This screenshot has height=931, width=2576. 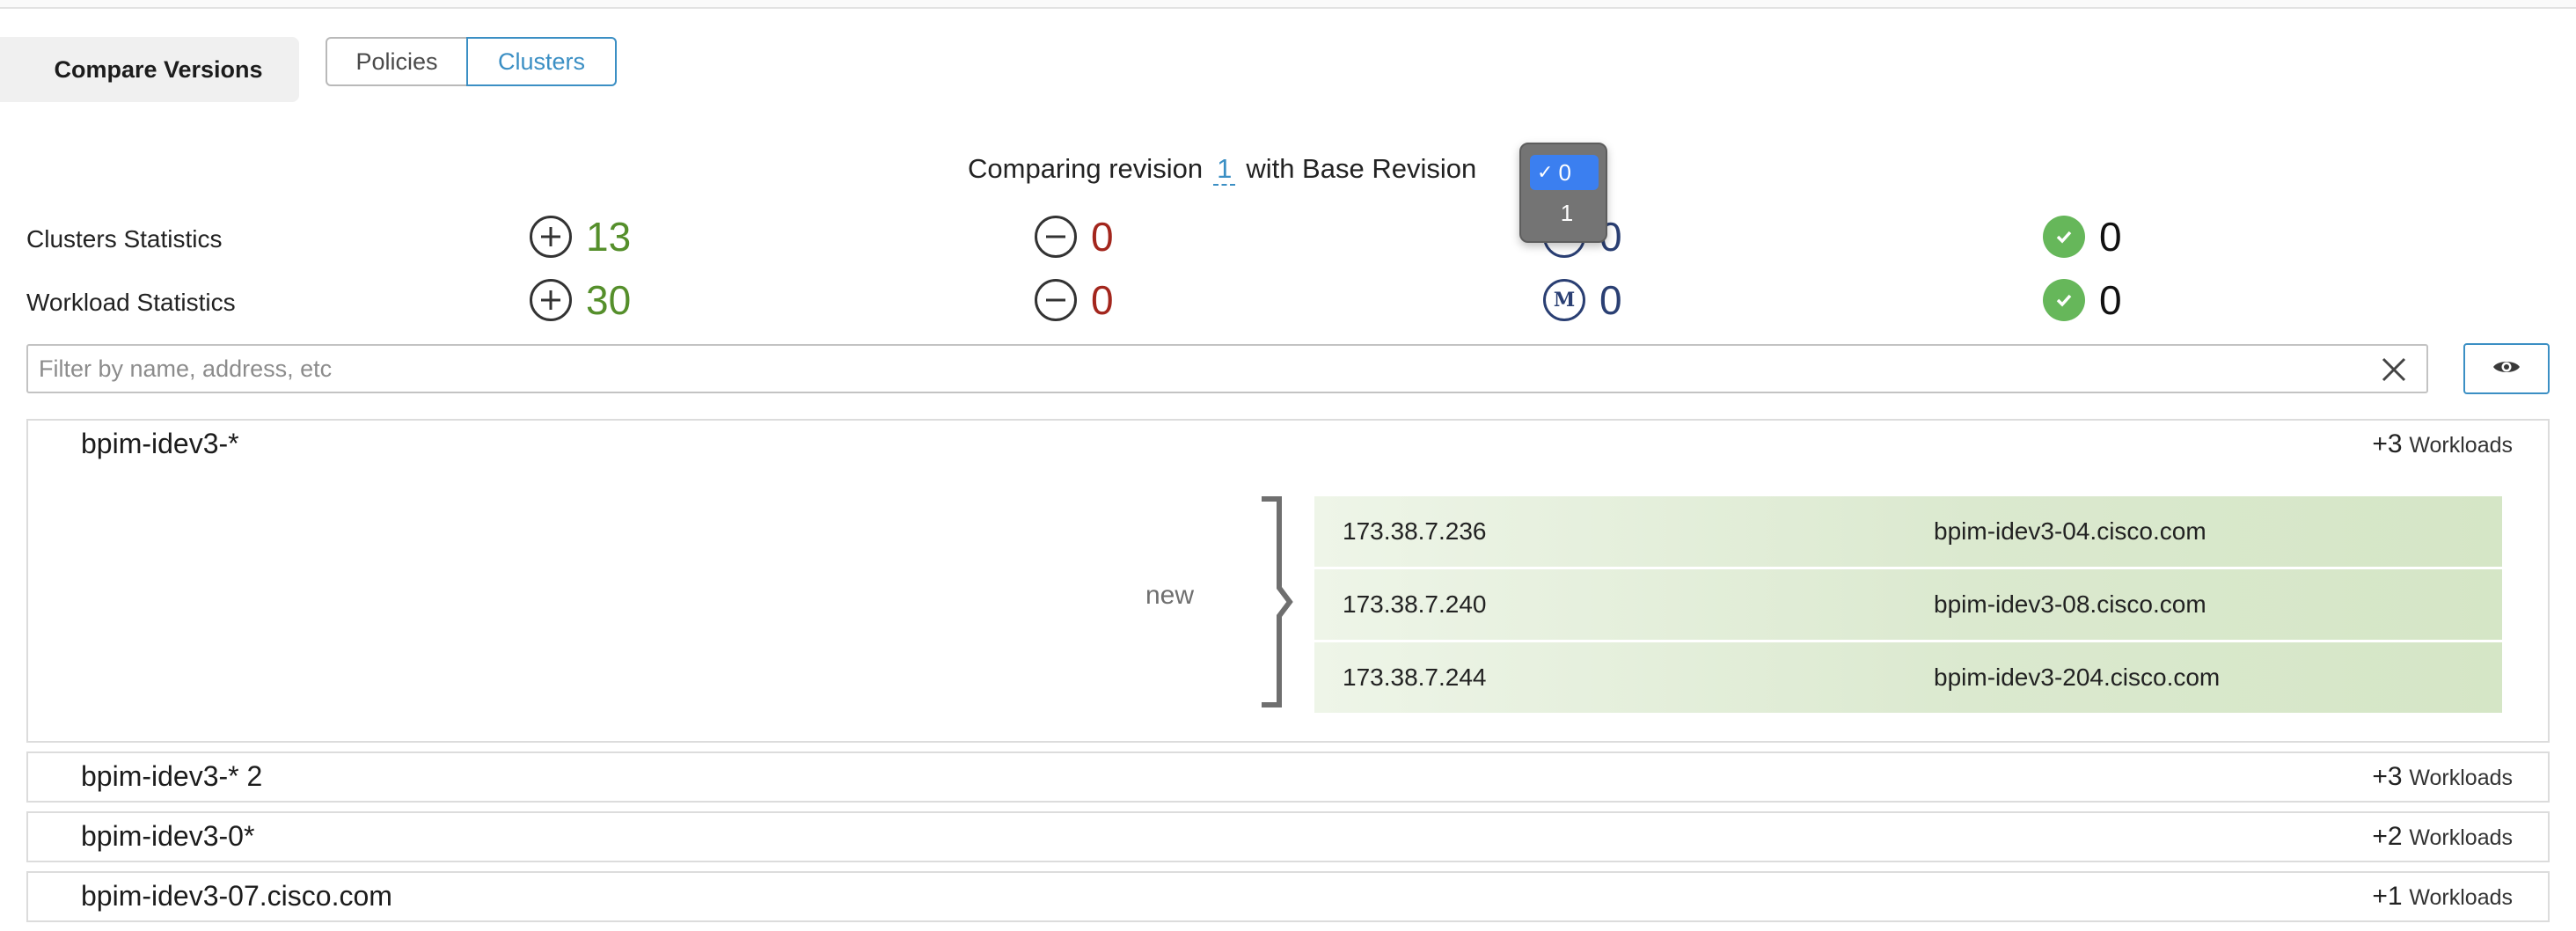 I want to click on workloads-modified-stat: M 0, so click(x=1582, y=300).